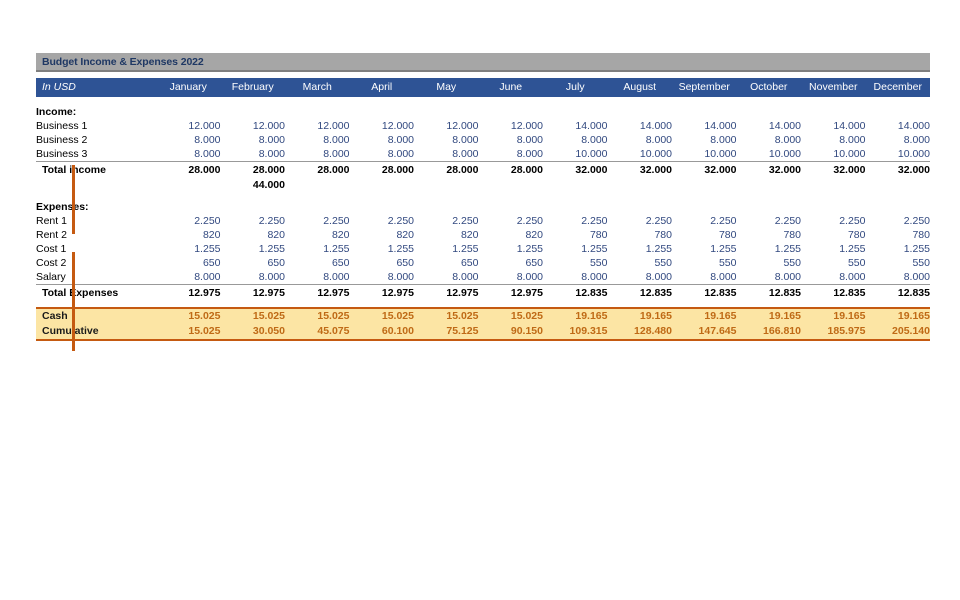  What do you see at coordinates (833, 332) in the screenshot?
I see `cell-value: 185.975` at bounding box center [833, 332].